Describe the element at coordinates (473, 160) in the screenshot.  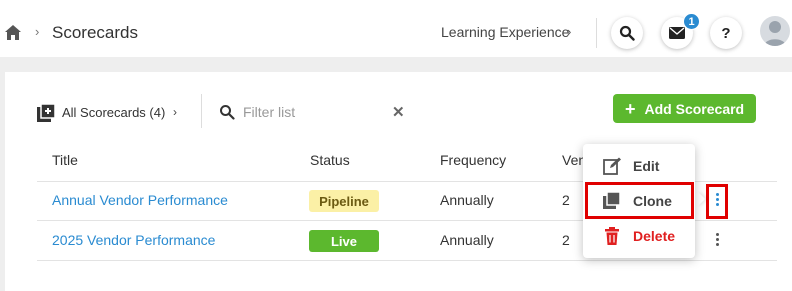
I see `column-header-frequency: Frequency` at that location.